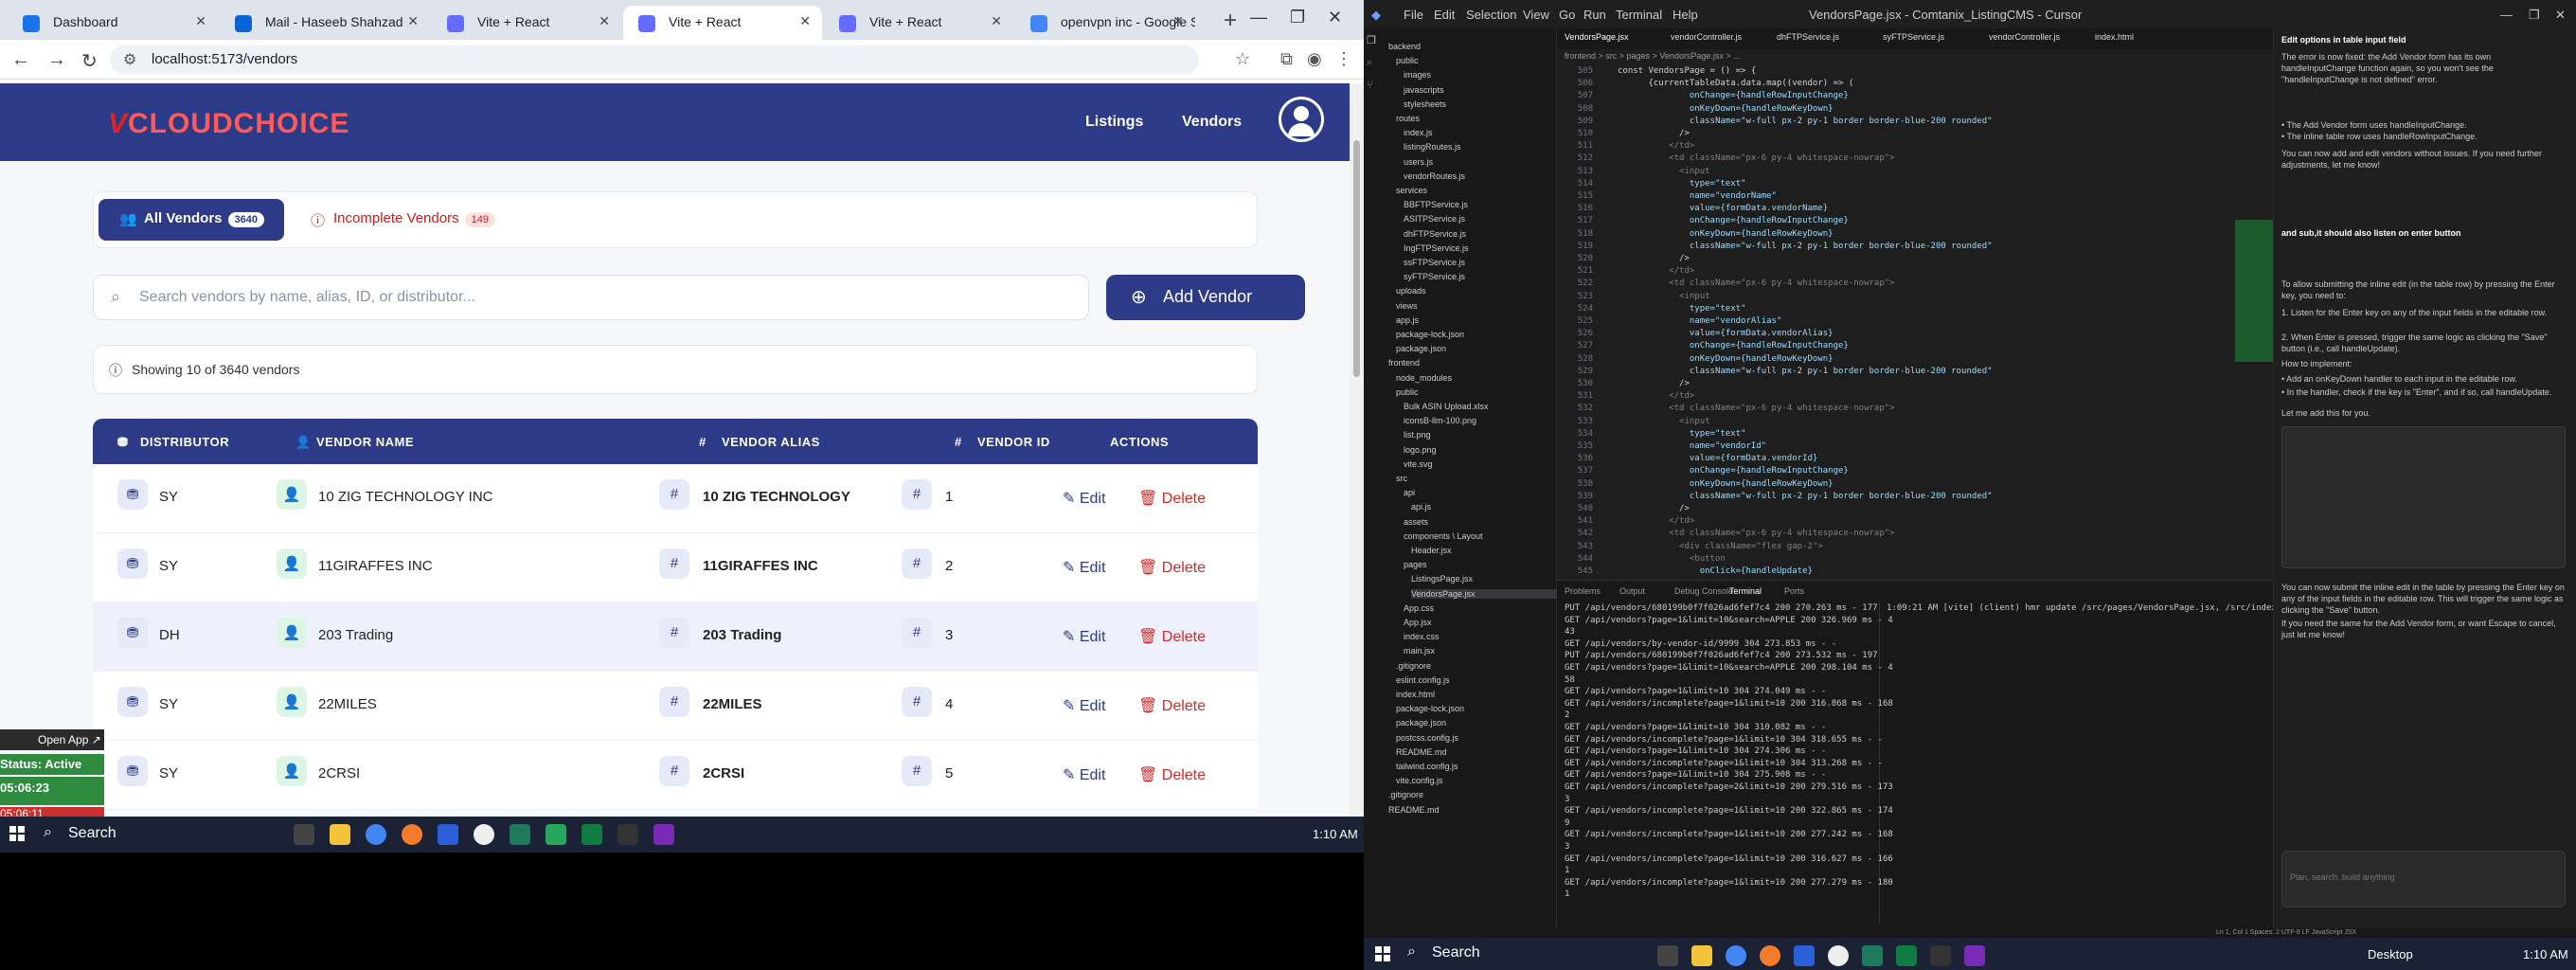 Image resolution: width=2576 pixels, height=970 pixels. Describe the element at coordinates (1404, 46) in the screenshot. I see `explorer-item: backend` at that location.